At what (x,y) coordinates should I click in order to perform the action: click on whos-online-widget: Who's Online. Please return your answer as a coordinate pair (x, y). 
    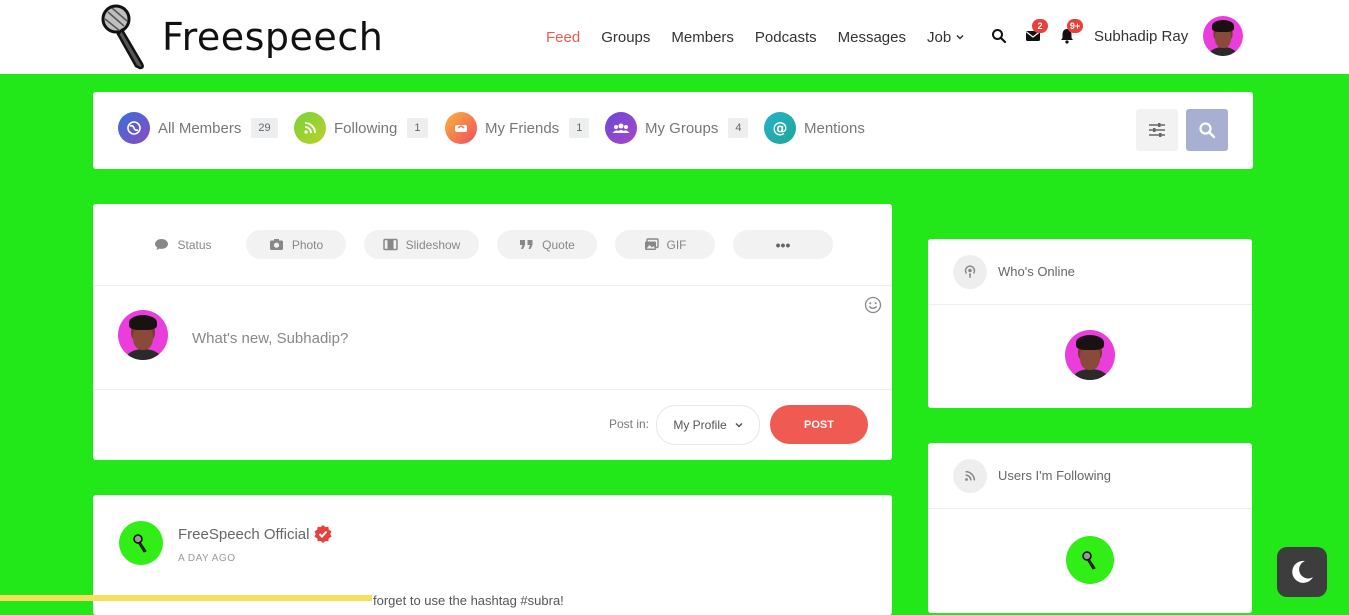
    Looking at the image, I should click on (1090, 323).